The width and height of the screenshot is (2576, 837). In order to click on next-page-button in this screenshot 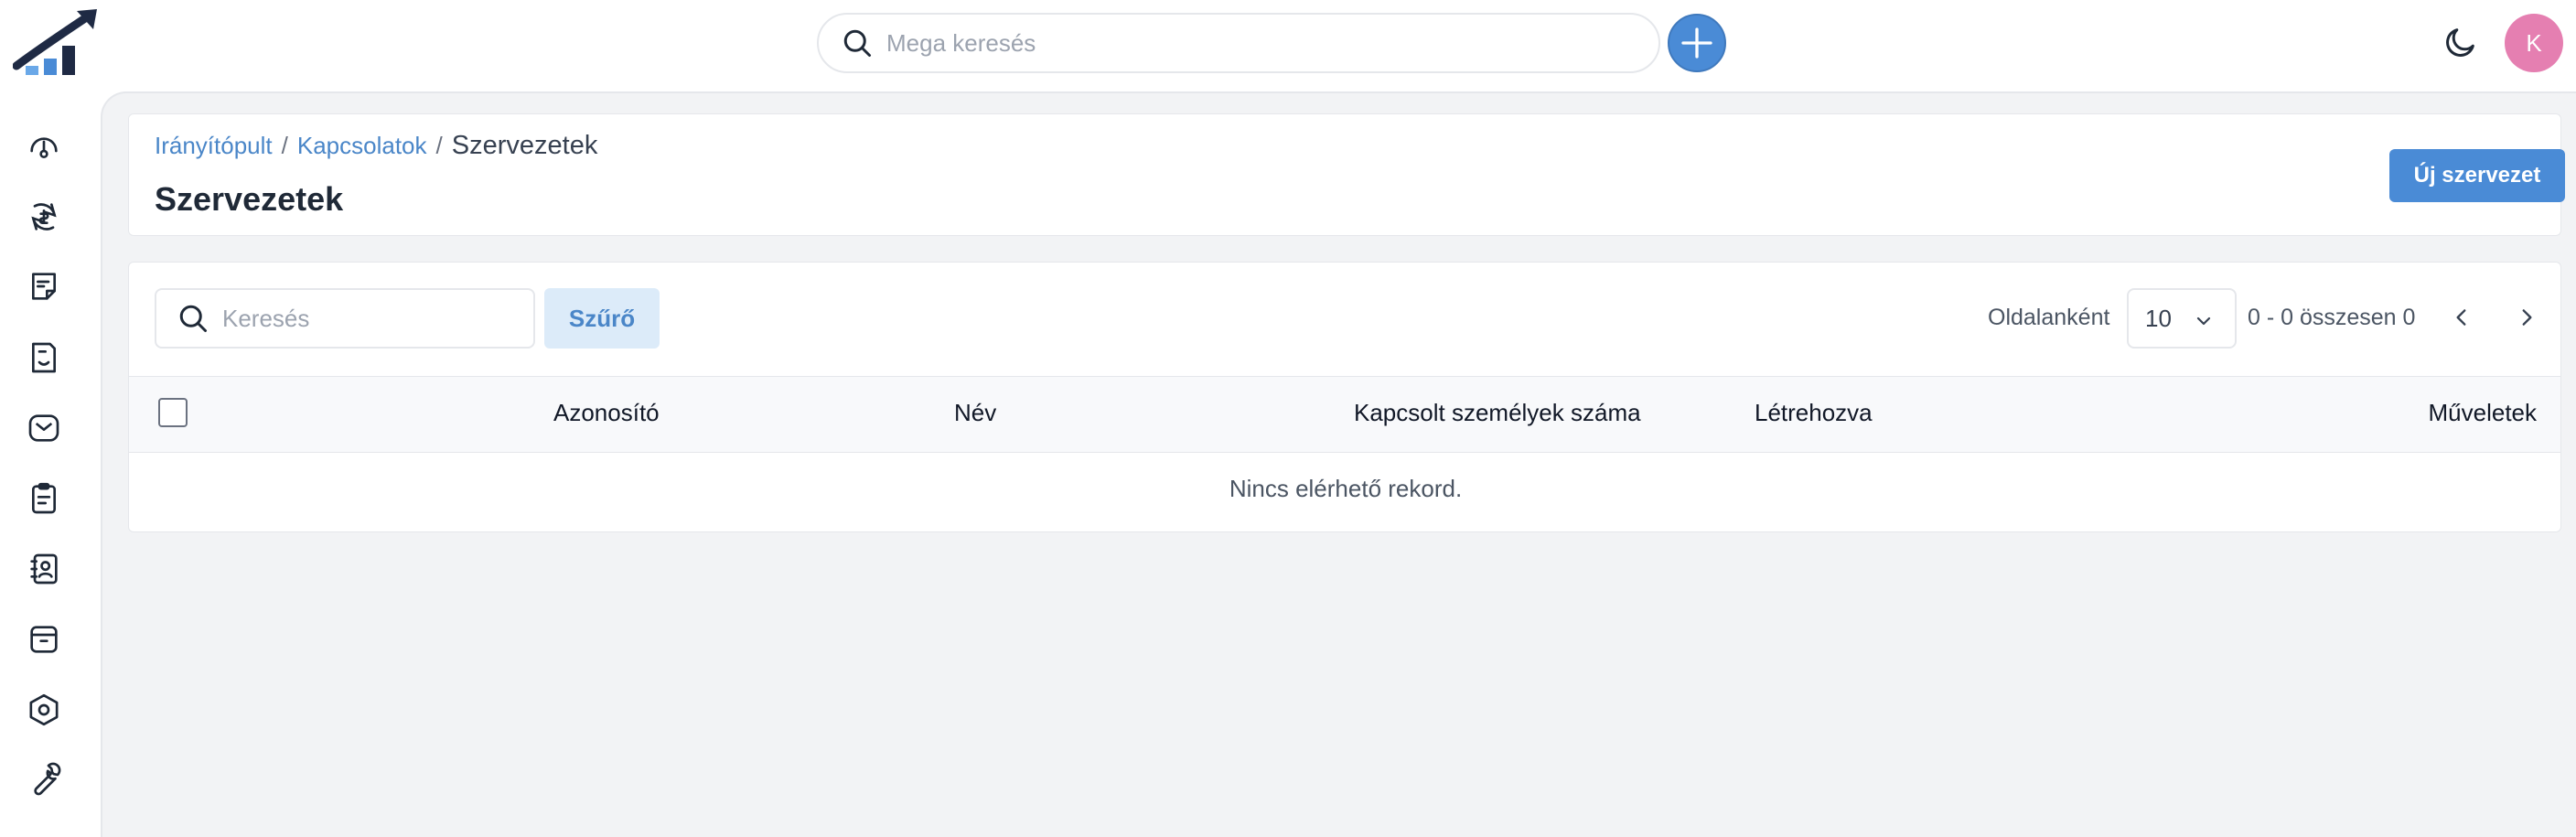, I will do `click(2527, 317)`.